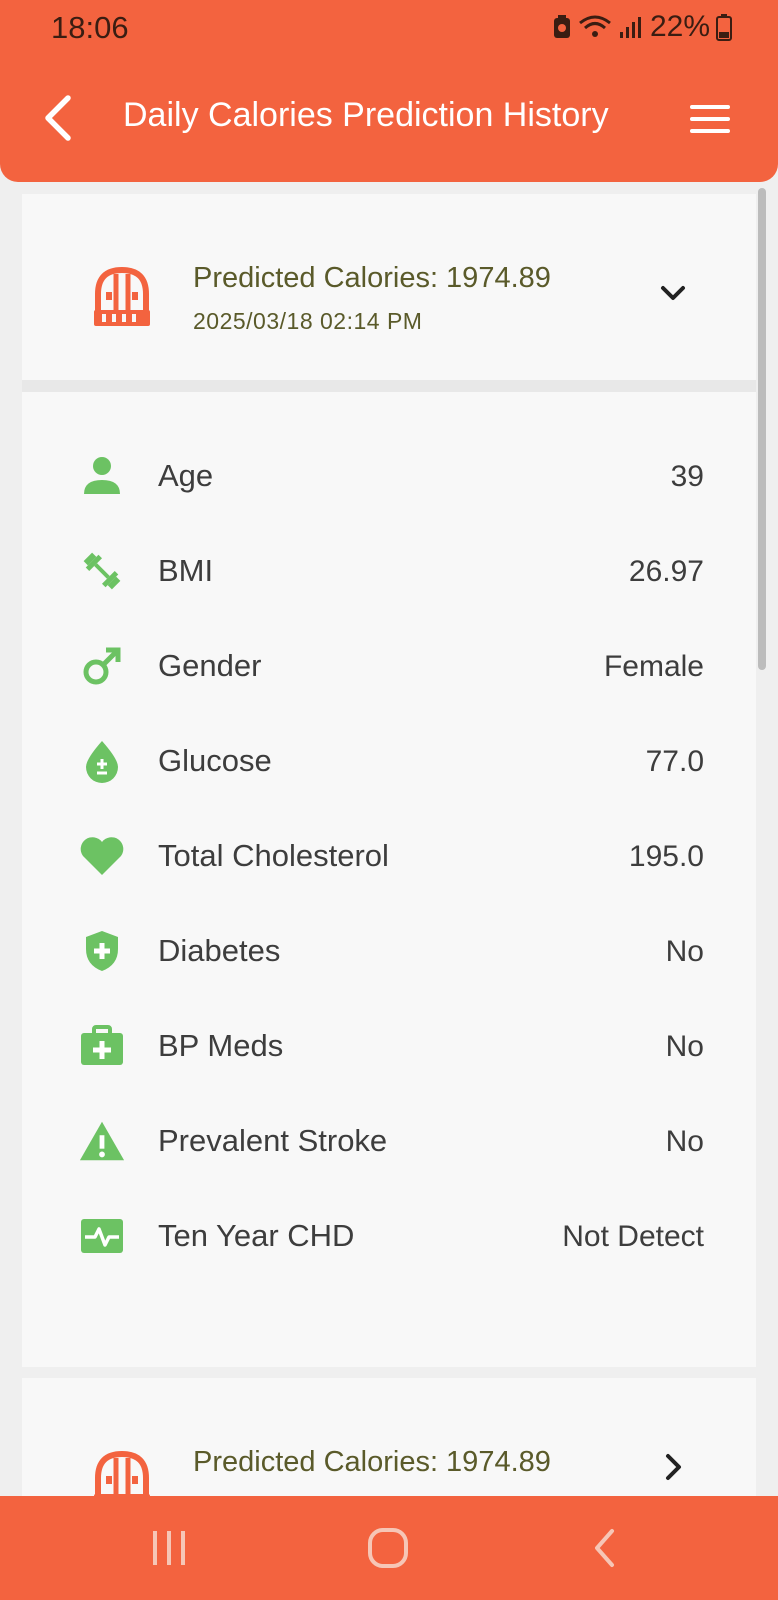 Image resolution: width=778 pixels, height=1600 pixels. I want to click on male-symbol-icon, so click(102, 666).